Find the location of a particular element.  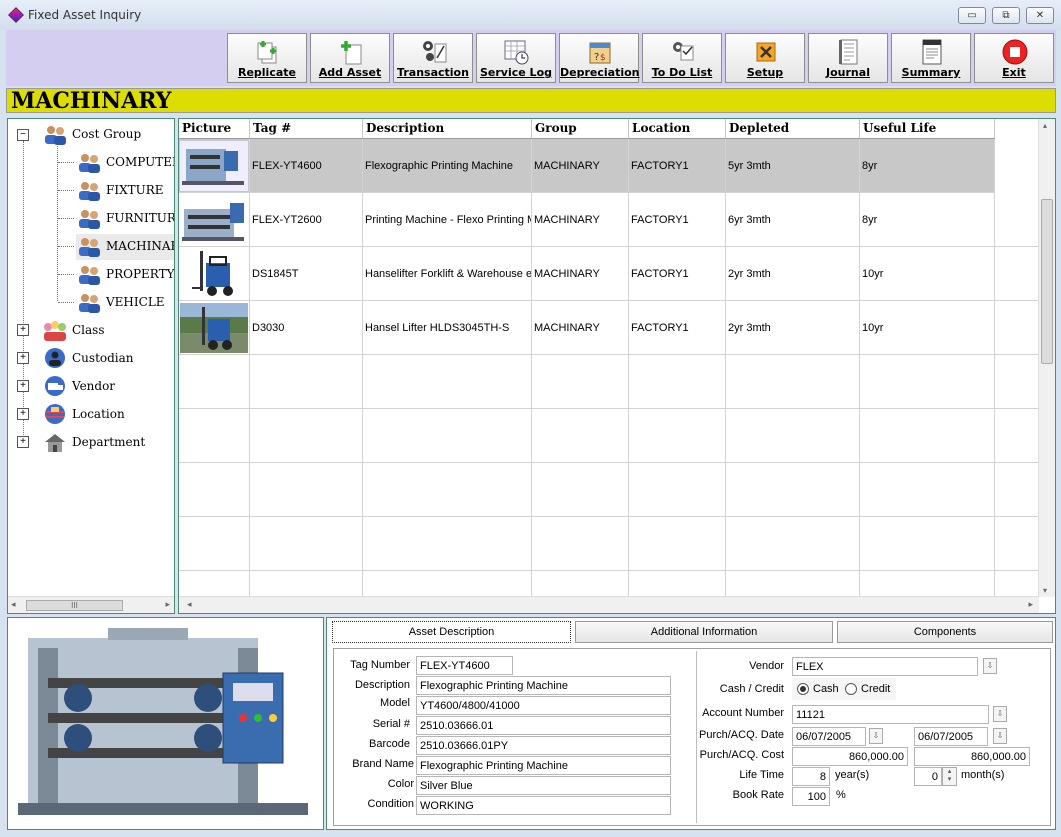

acq-date-field: 06/07/2005 is located at coordinates (951, 736).